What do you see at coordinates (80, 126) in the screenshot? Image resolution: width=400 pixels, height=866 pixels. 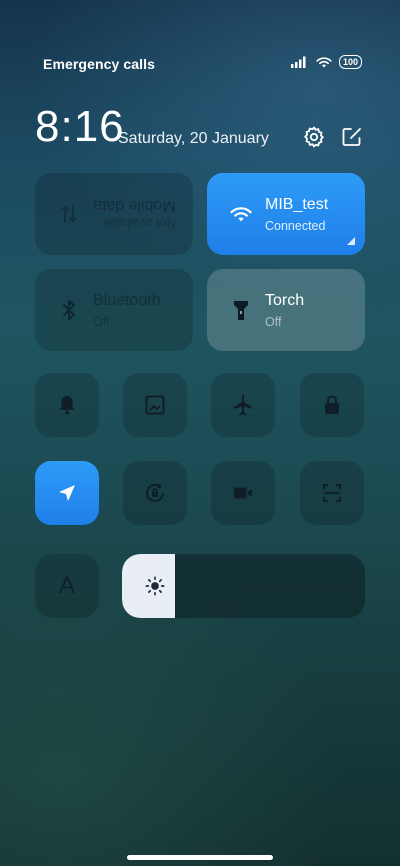 I see `clock-time: 8:16` at bounding box center [80, 126].